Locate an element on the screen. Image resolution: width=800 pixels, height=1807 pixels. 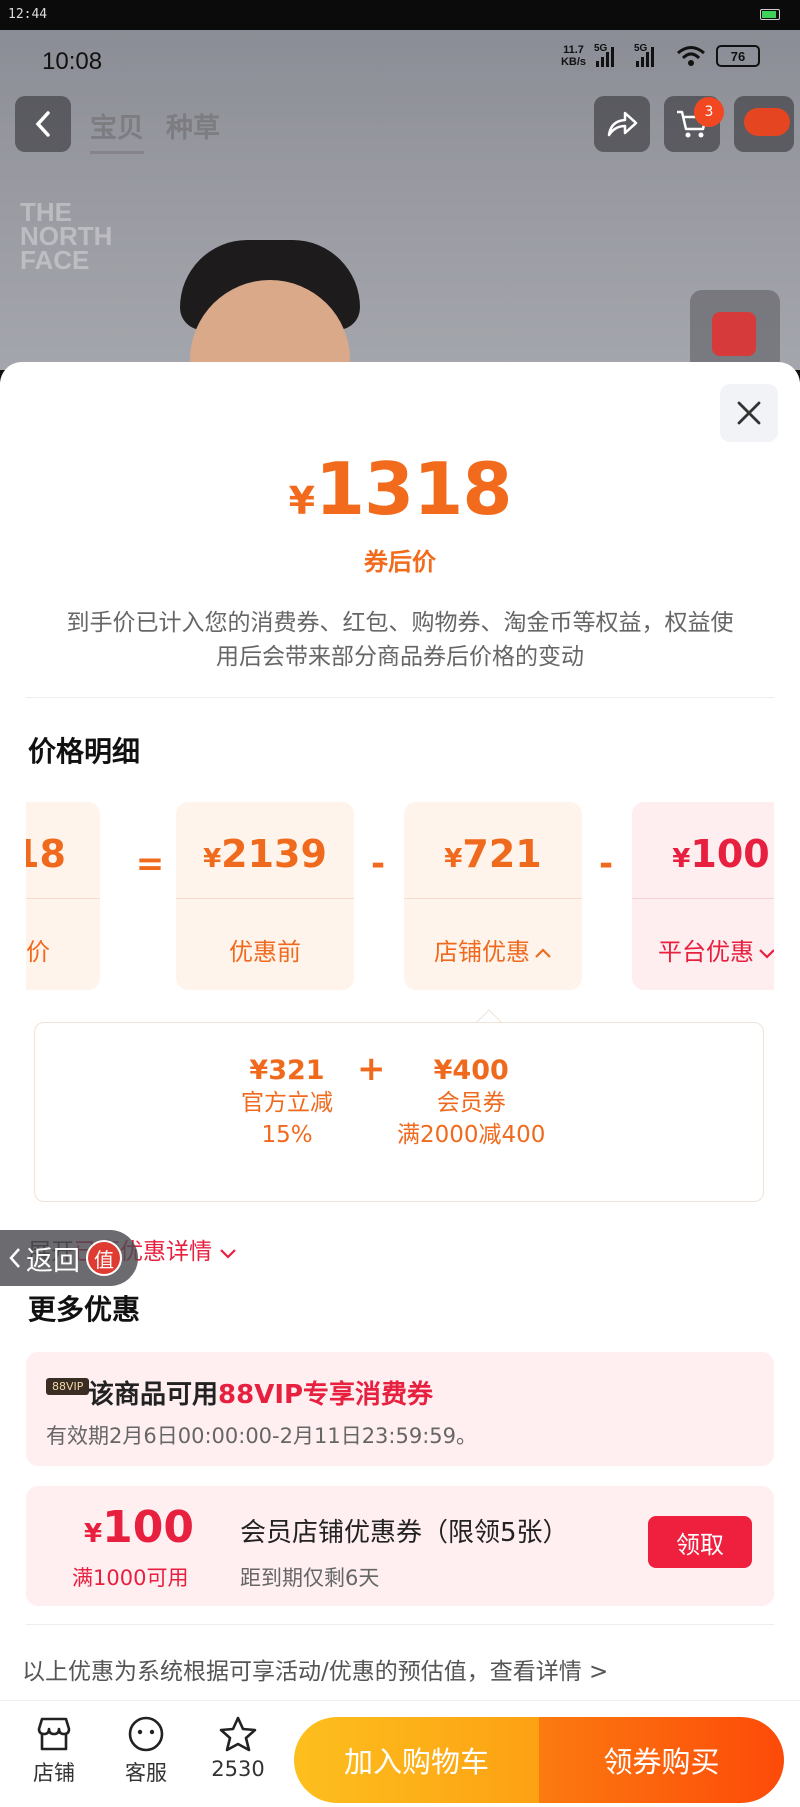
status-bar: 10:08 11.7 KB/s 5G 5G 76 is located at coordinates (400, 60).